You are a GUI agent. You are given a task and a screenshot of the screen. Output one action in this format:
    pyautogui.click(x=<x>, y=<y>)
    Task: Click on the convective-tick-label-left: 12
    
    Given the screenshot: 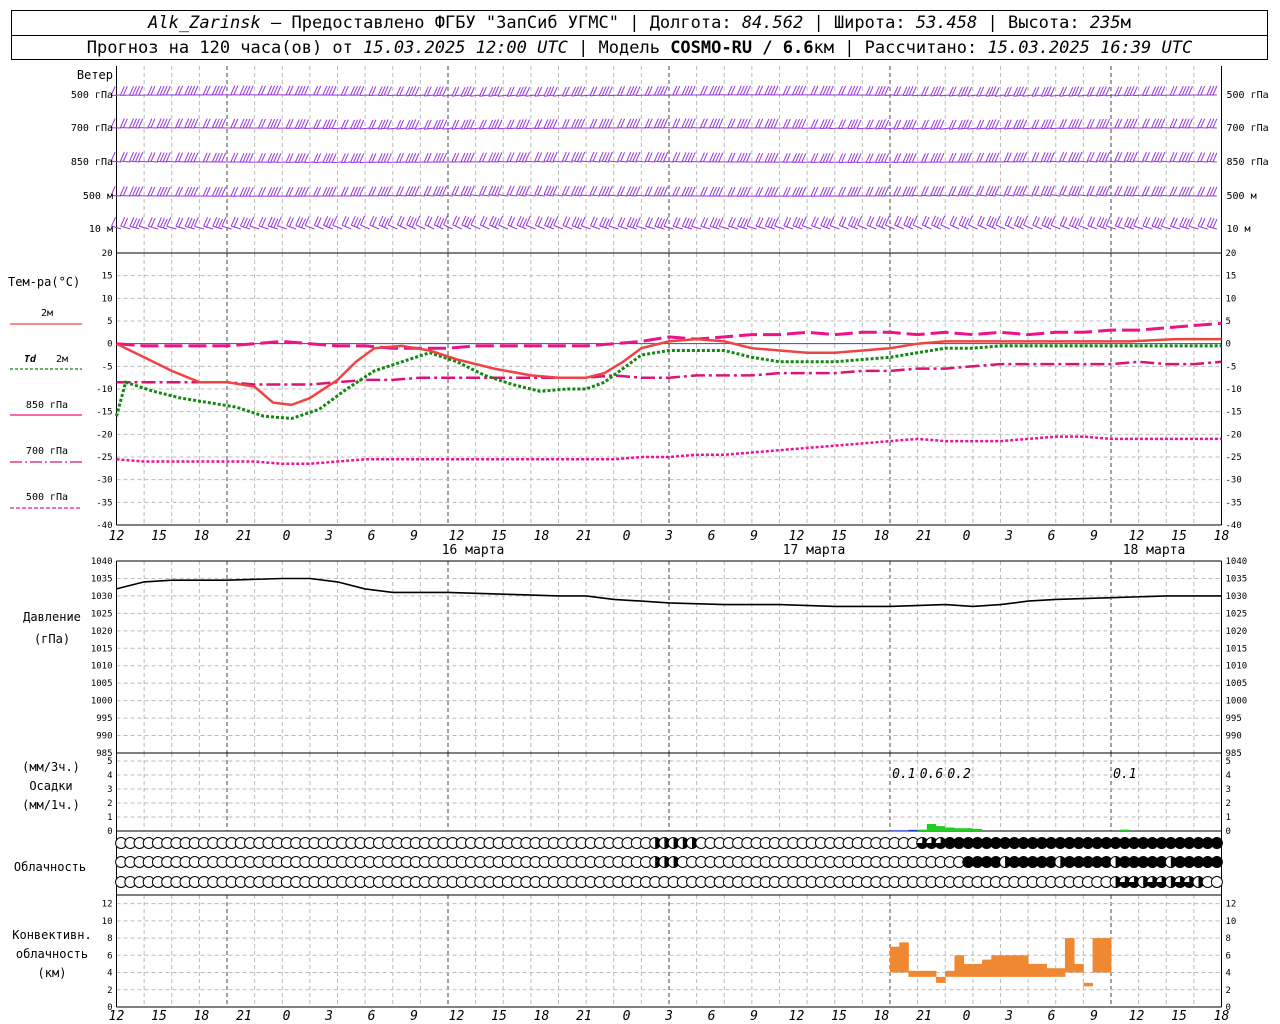 What is the action you would take?
    pyautogui.click(x=107, y=905)
    